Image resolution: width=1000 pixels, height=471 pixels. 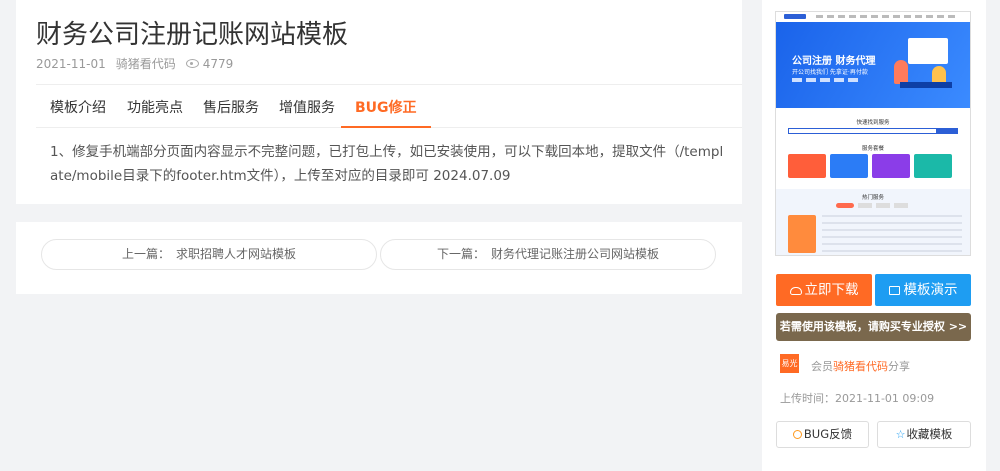 I want to click on favorite-button: ☆收藏模板, so click(x=924, y=434).